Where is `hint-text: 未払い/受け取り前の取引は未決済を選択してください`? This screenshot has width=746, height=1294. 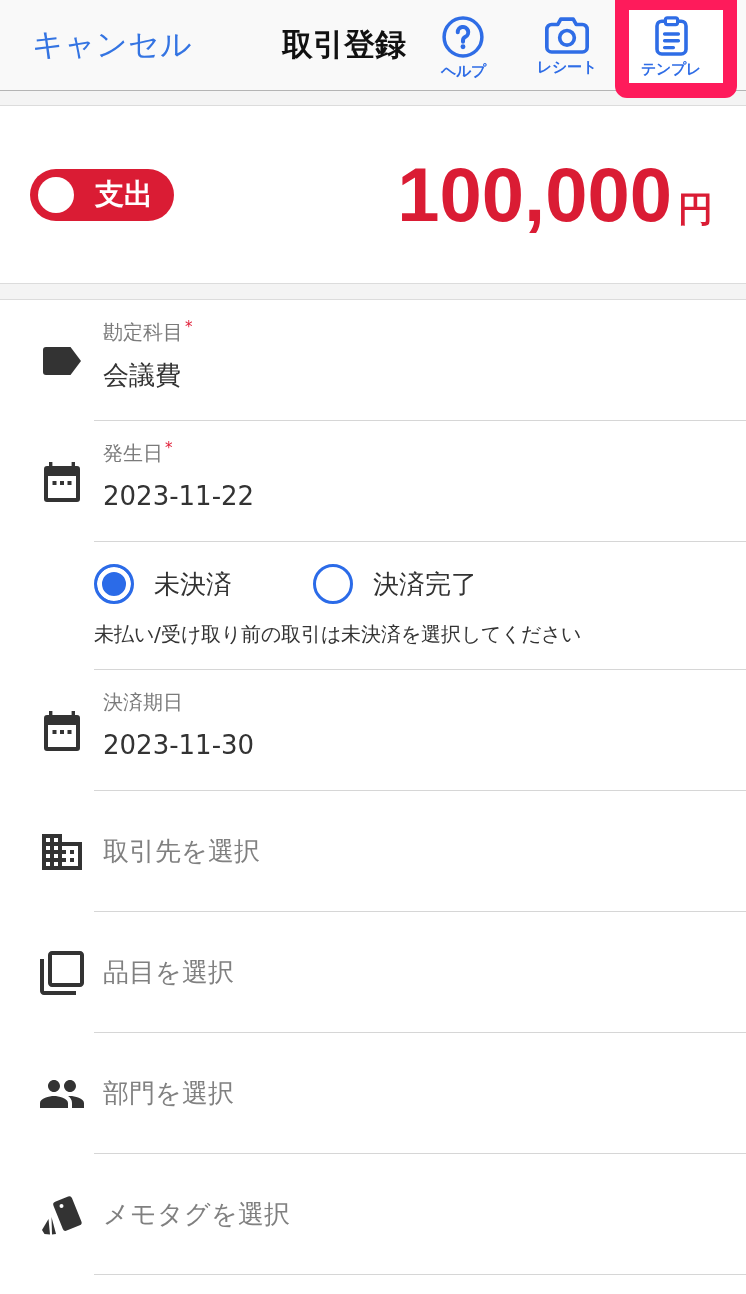
hint-text: 未払い/受け取り前の取引は未決済を選択してください is located at coordinates (337, 634).